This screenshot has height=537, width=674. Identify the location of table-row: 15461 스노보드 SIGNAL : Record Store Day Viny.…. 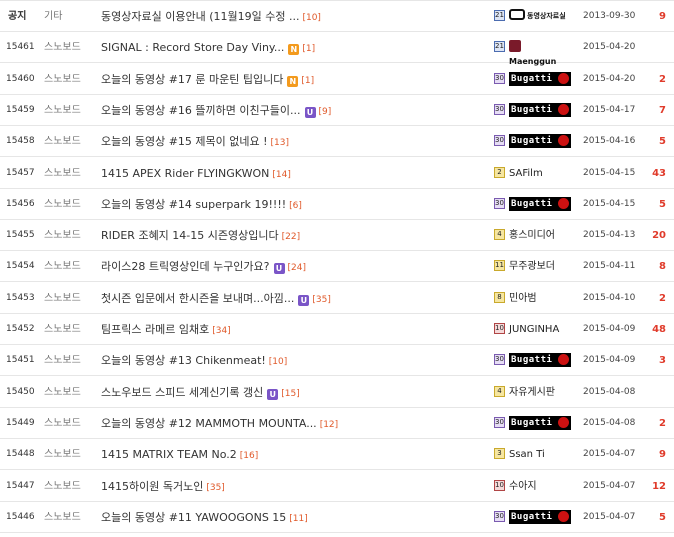
(337, 49).